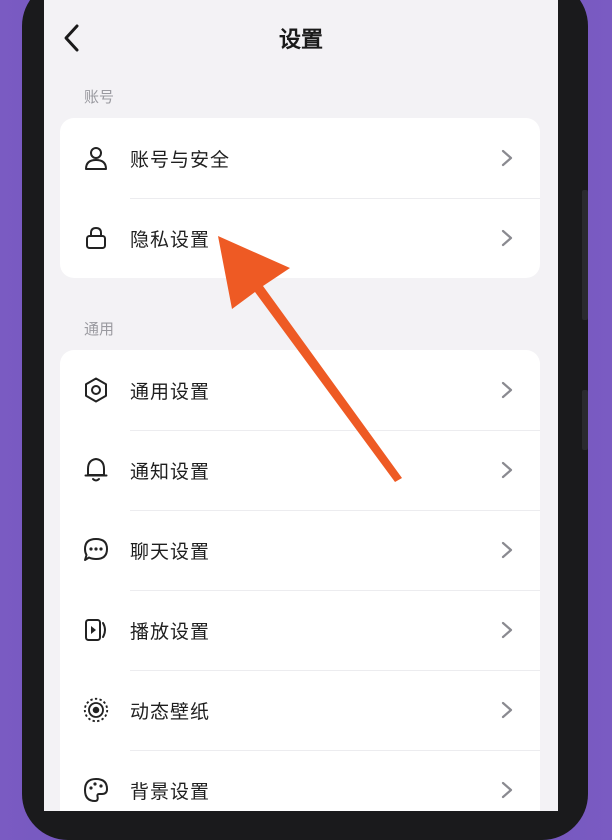 The height and width of the screenshot is (840, 612). I want to click on row-label: 动态壁纸, so click(170, 711).